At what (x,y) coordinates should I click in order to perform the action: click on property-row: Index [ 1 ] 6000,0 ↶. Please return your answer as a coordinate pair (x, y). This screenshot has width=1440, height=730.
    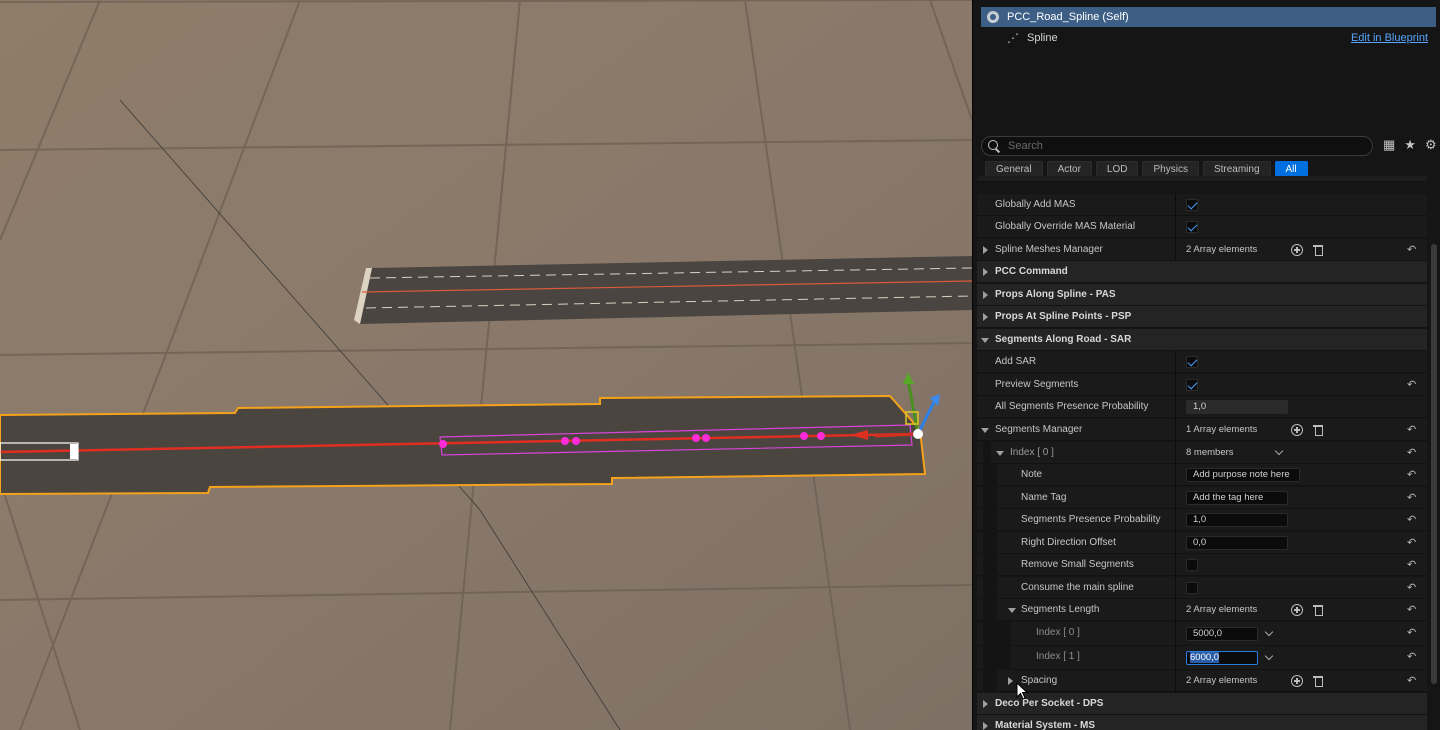
    Looking at the image, I should click on (1202, 658).